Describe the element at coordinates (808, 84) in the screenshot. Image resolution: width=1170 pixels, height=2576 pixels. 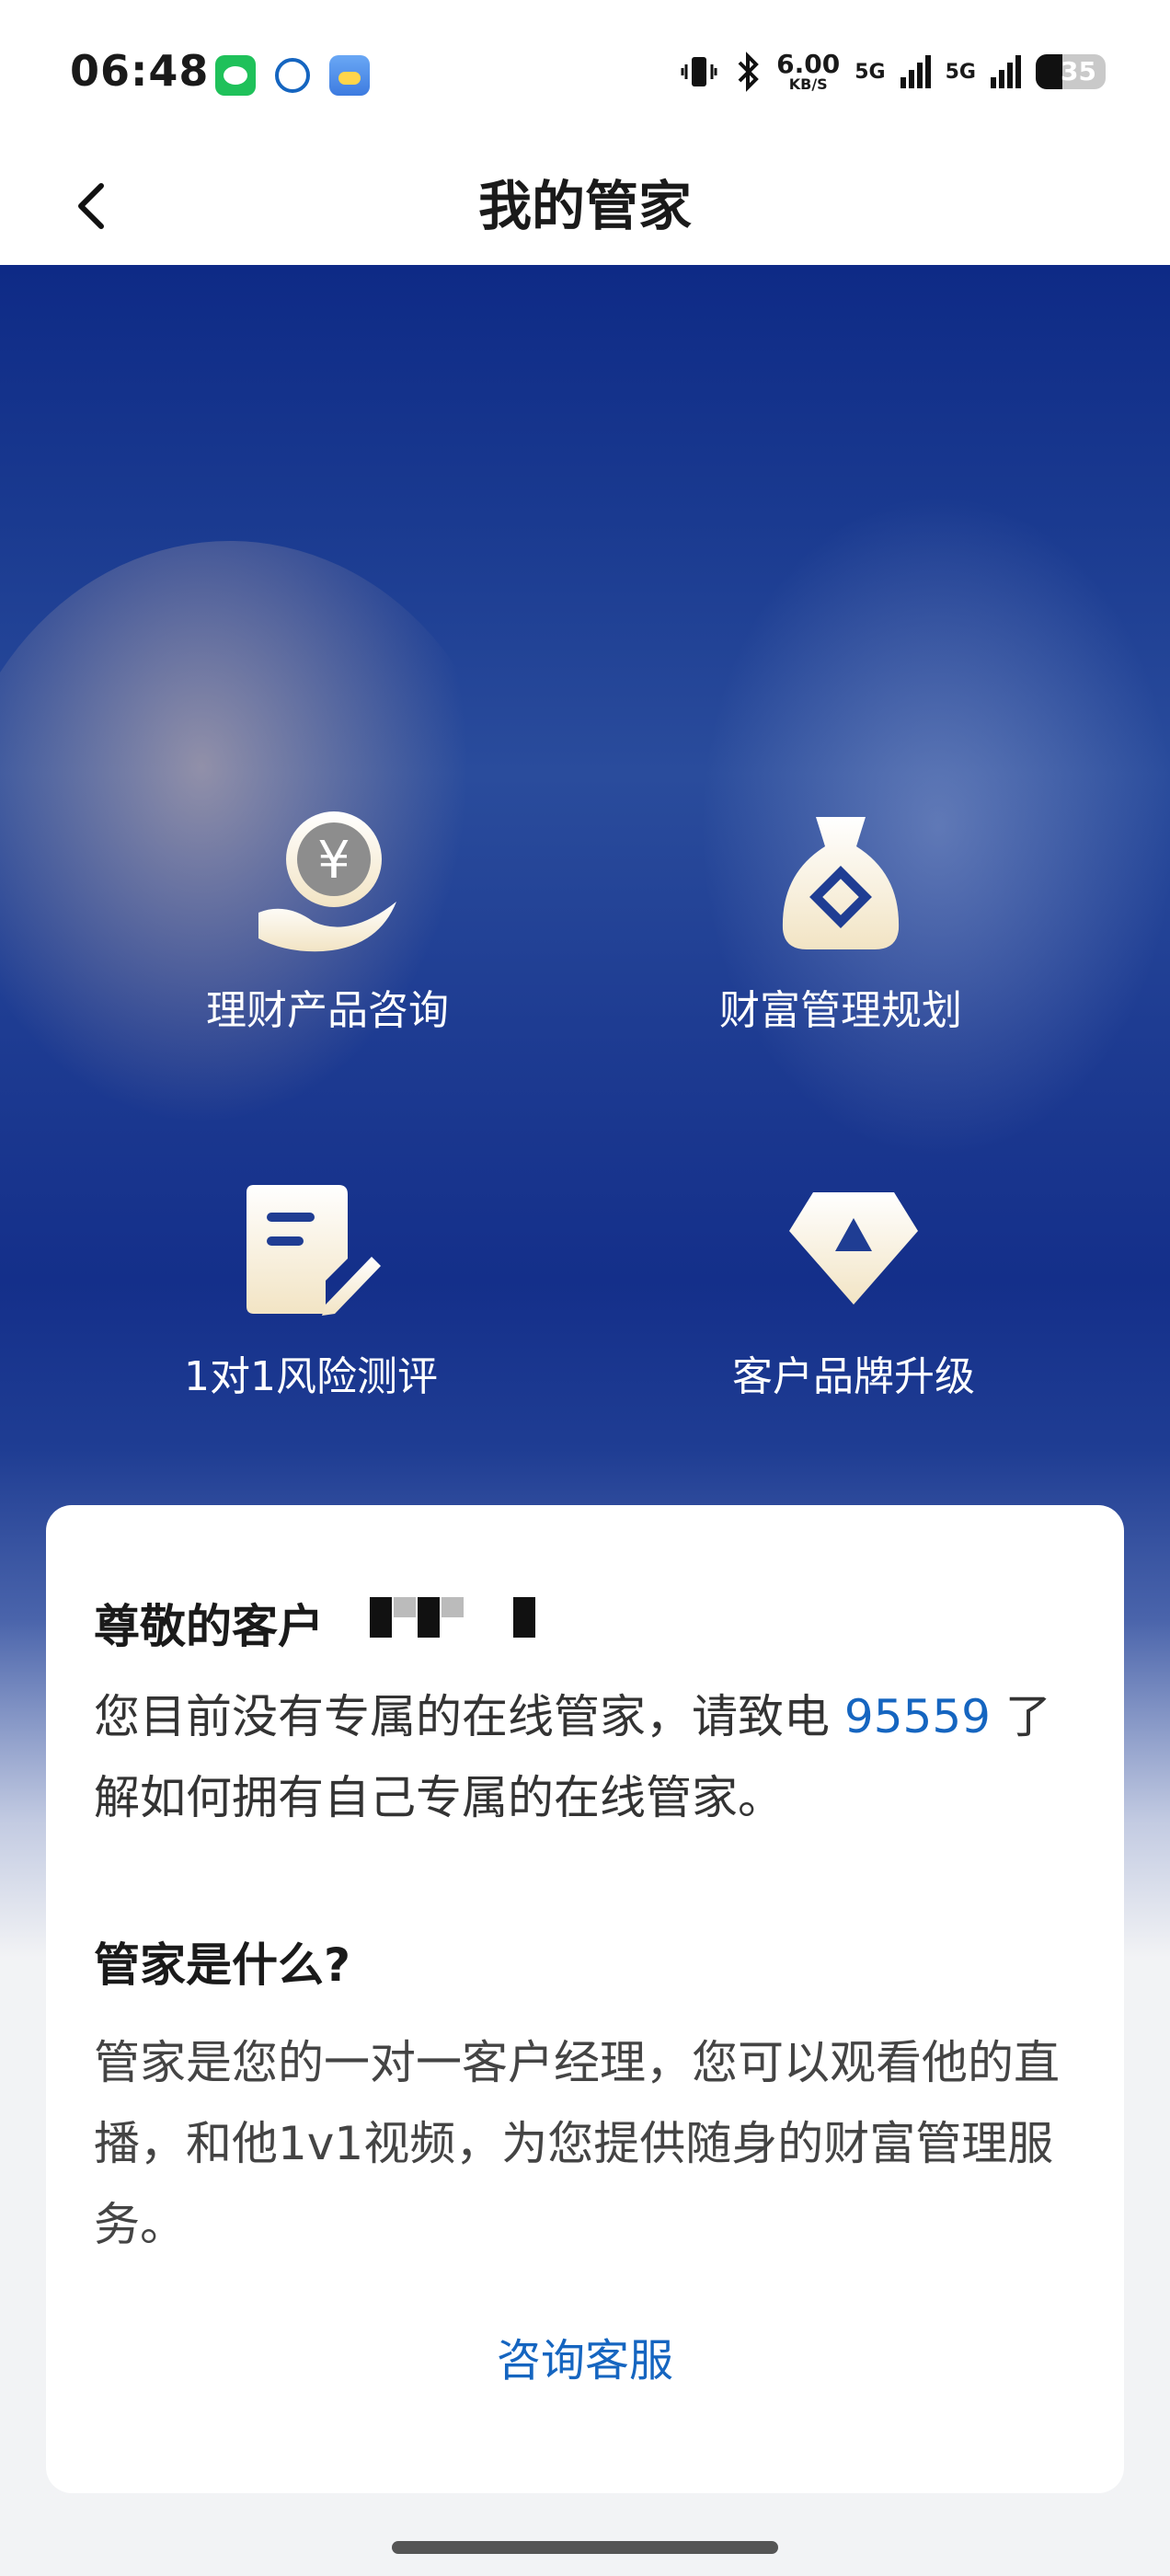
I see `net-speed-unit: KB/S` at that location.